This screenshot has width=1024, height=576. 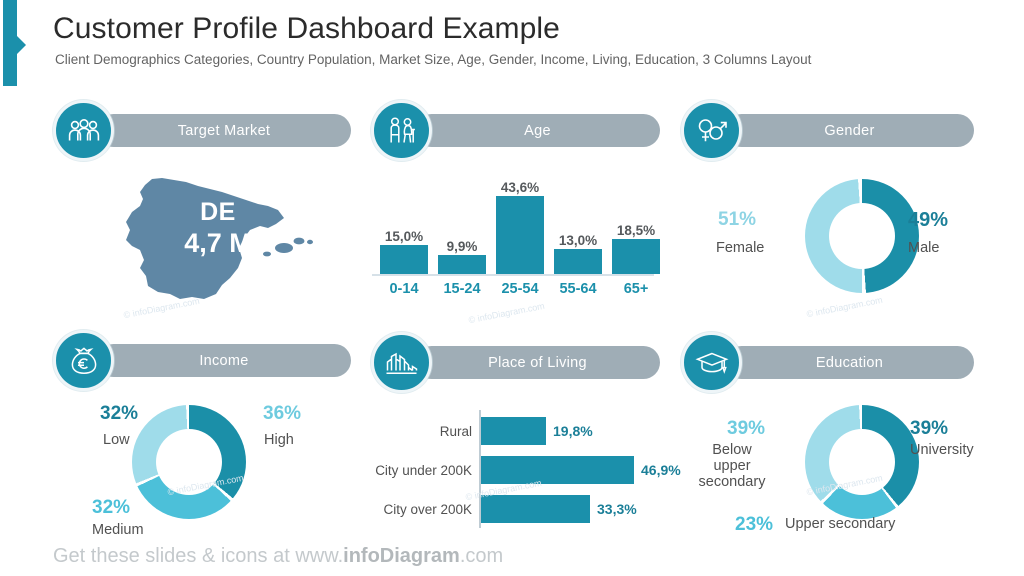 What do you see at coordinates (746, 428) in the screenshot?
I see `legend-value-education-below: 39%` at bounding box center [746, 428].